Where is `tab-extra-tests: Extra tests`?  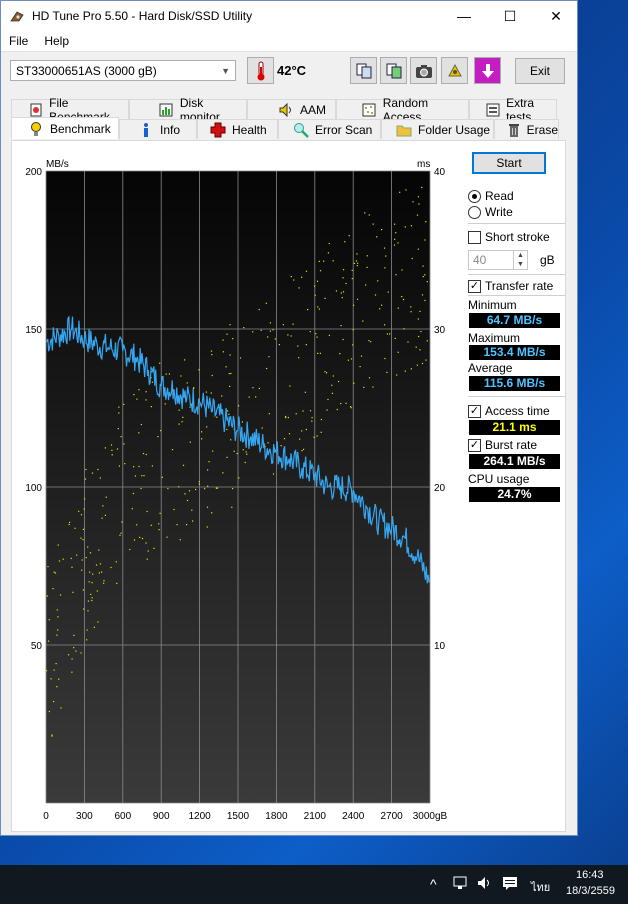 tab-extra-tests: Extra tests is located at coordinates (513, 110).